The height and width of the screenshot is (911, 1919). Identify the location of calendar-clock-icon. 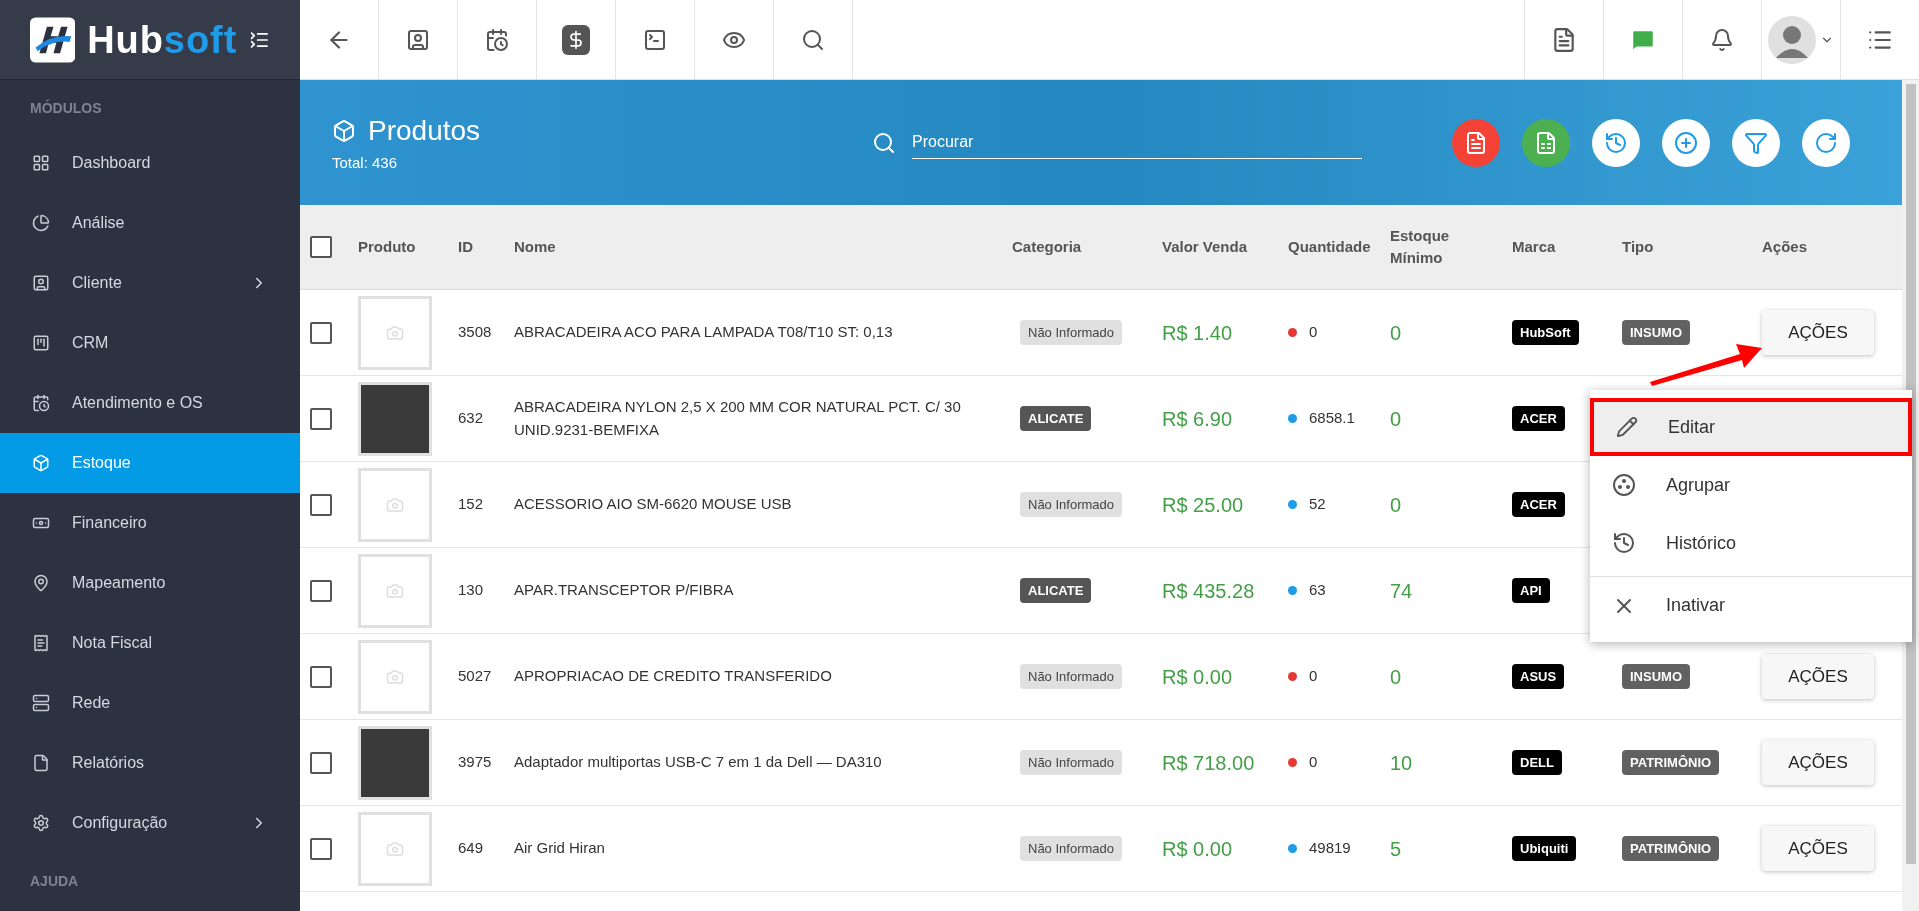
(497, 39).